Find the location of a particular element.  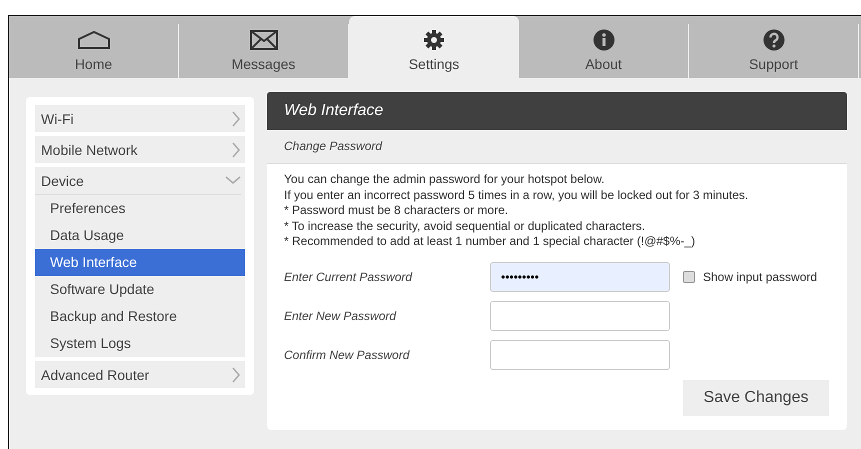

field-label: Confirm New Password is located at coordinates (347, 355).